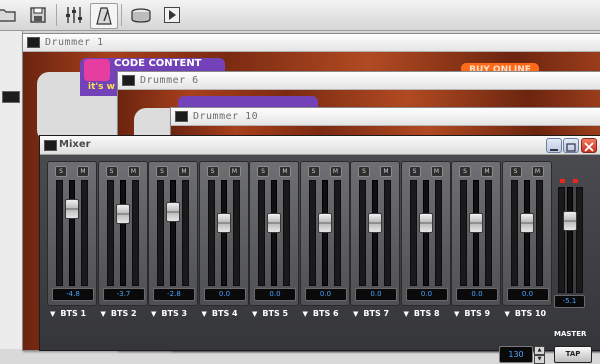 The height and width of the screenshot is (364, 600). I want to click on channel-output-select: ▼ BTS 7, so click(374, 313).